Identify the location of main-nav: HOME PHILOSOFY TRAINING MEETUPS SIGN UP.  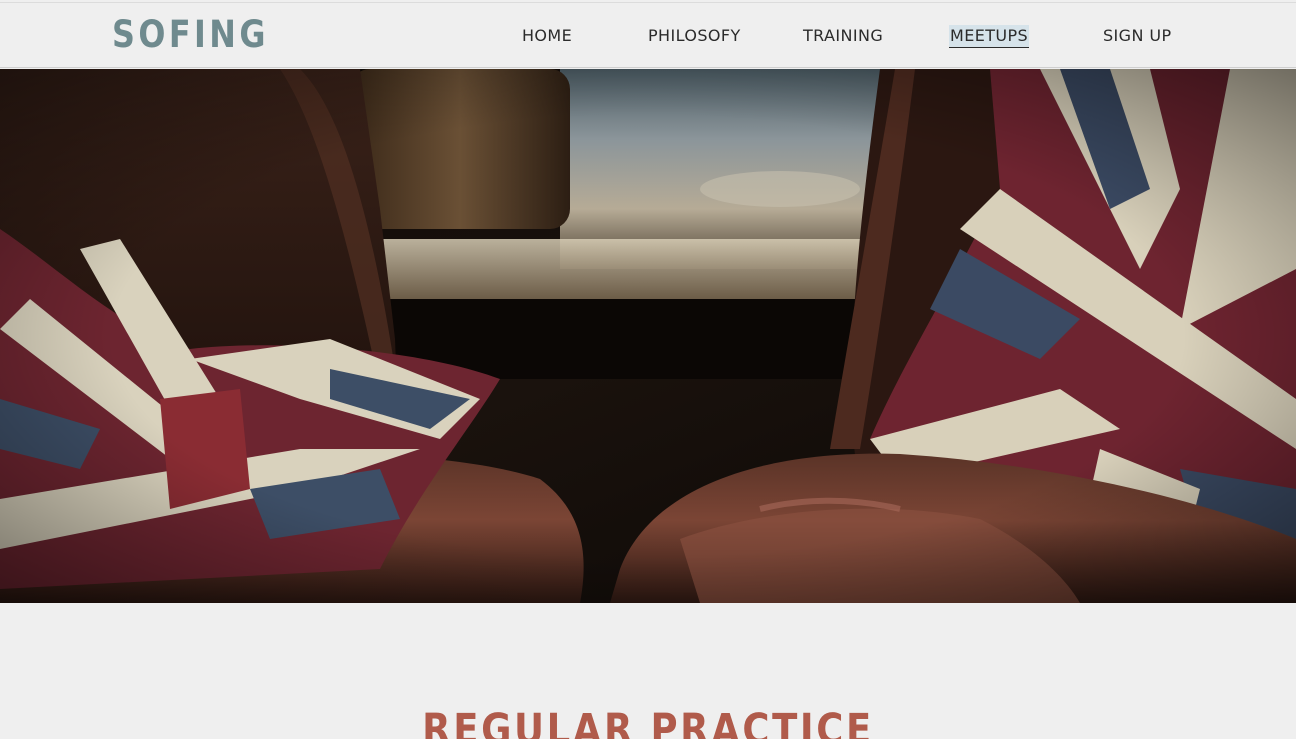
(648, 36).